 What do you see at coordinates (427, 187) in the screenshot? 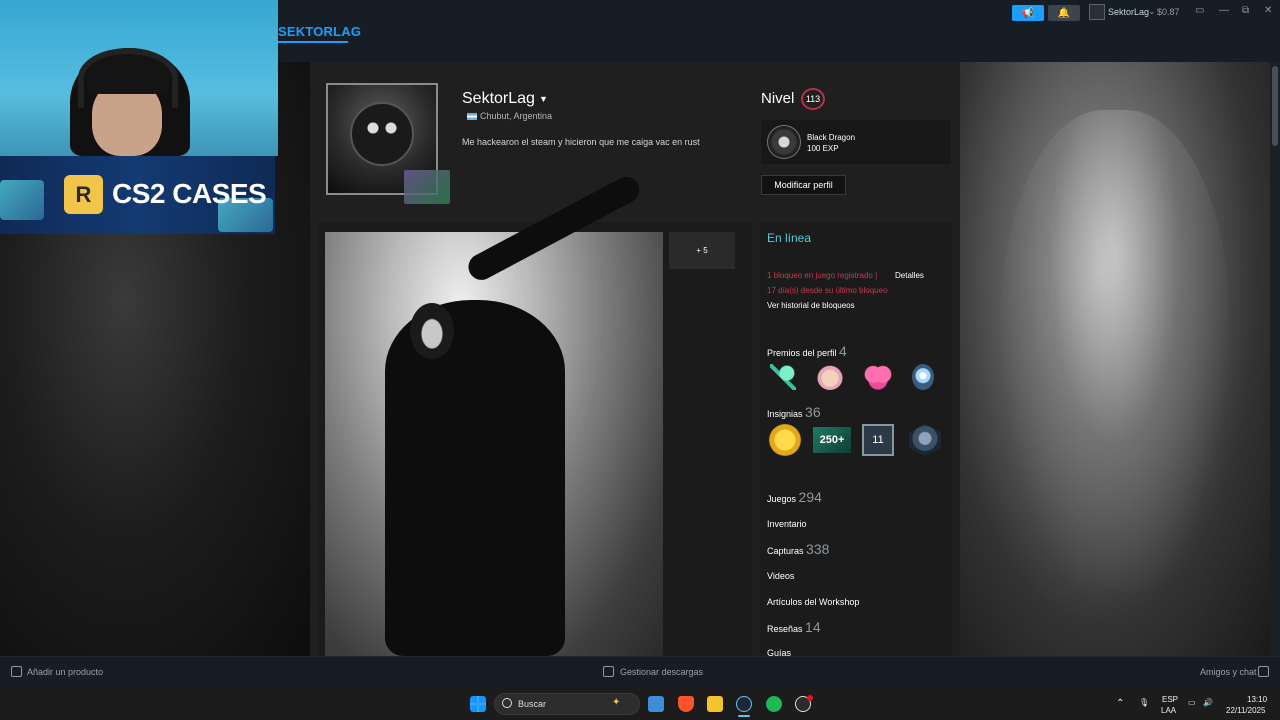
I see `avatar-frame-decoration` at bounding box center [427, 187].